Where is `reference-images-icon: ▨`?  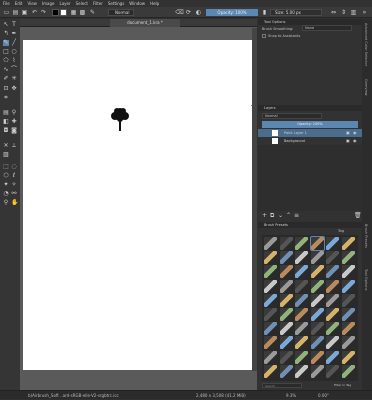 reference-images-icon: ▨ is located at coordinates (6, 155).